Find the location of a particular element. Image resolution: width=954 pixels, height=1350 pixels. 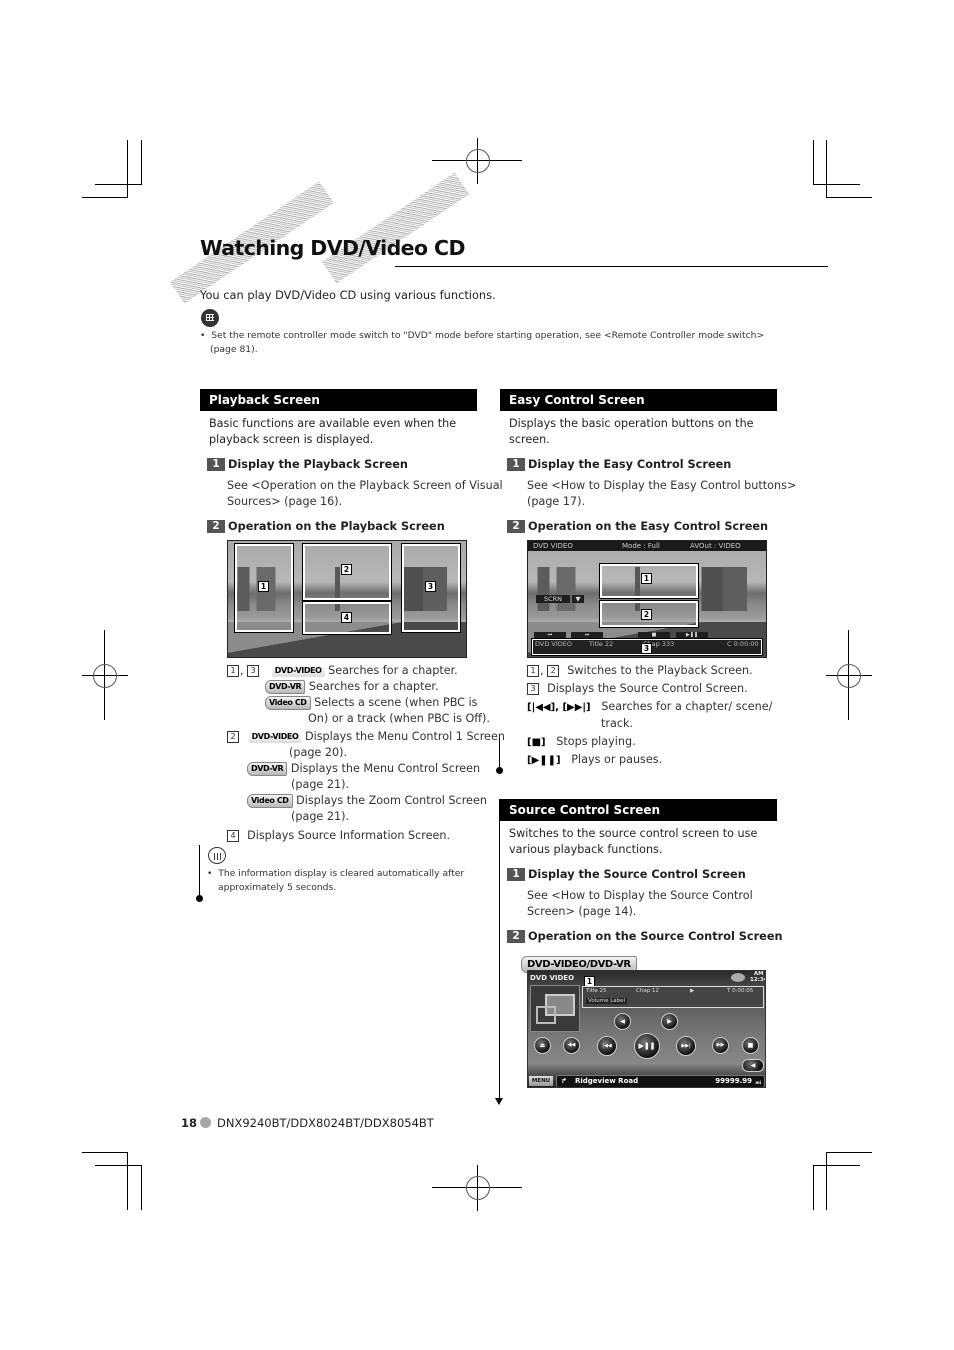

play-state: ▶ is located at coordinates (692, 991).